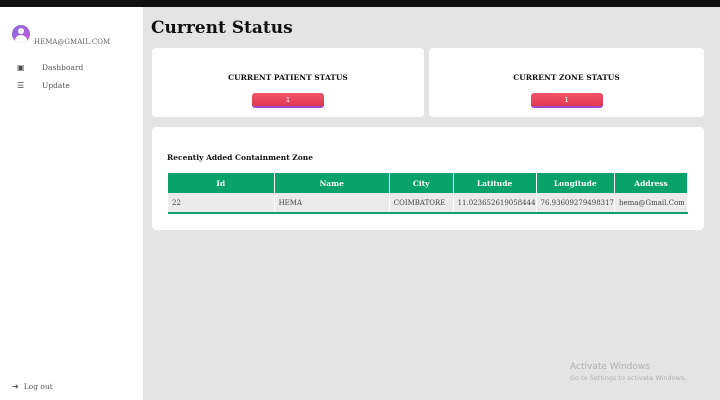  What do you see at coordinates (332, 183) in the screenshot?
I see `column-header-name: Name` at bounding box center [332, 183].